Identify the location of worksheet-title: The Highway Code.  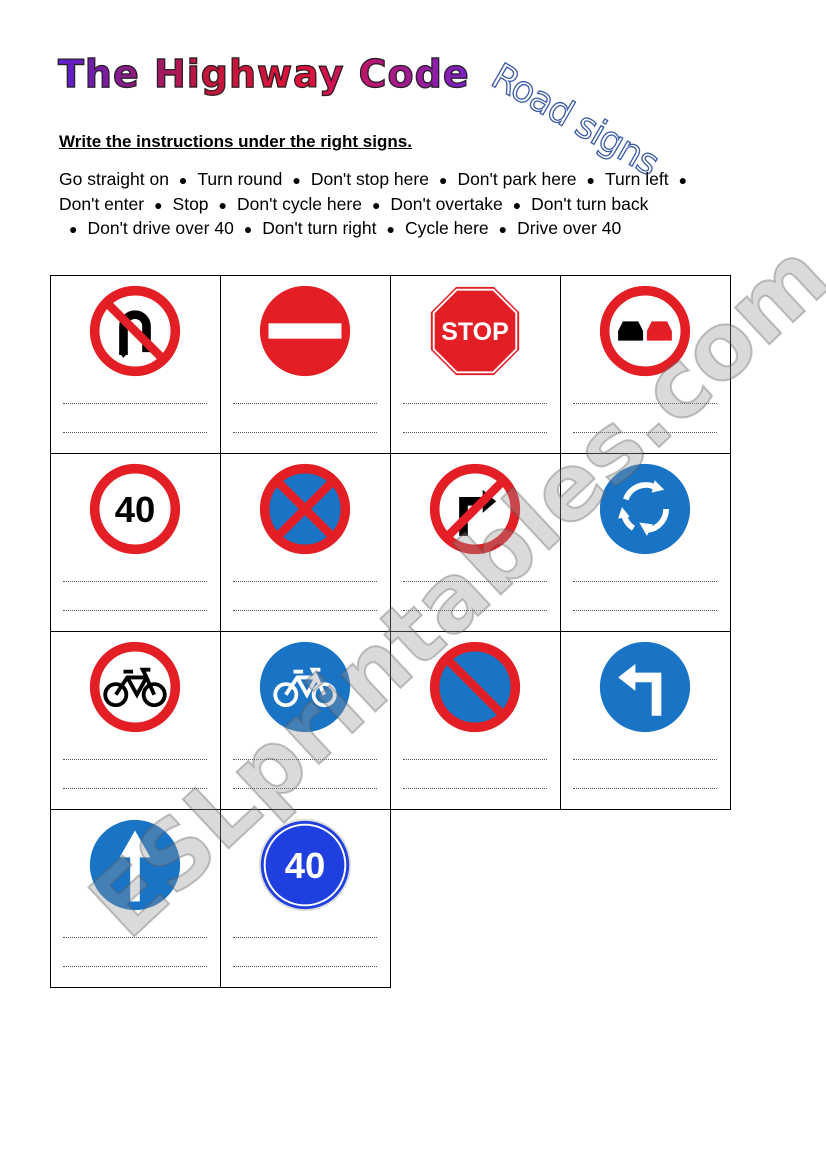
(263, 73).